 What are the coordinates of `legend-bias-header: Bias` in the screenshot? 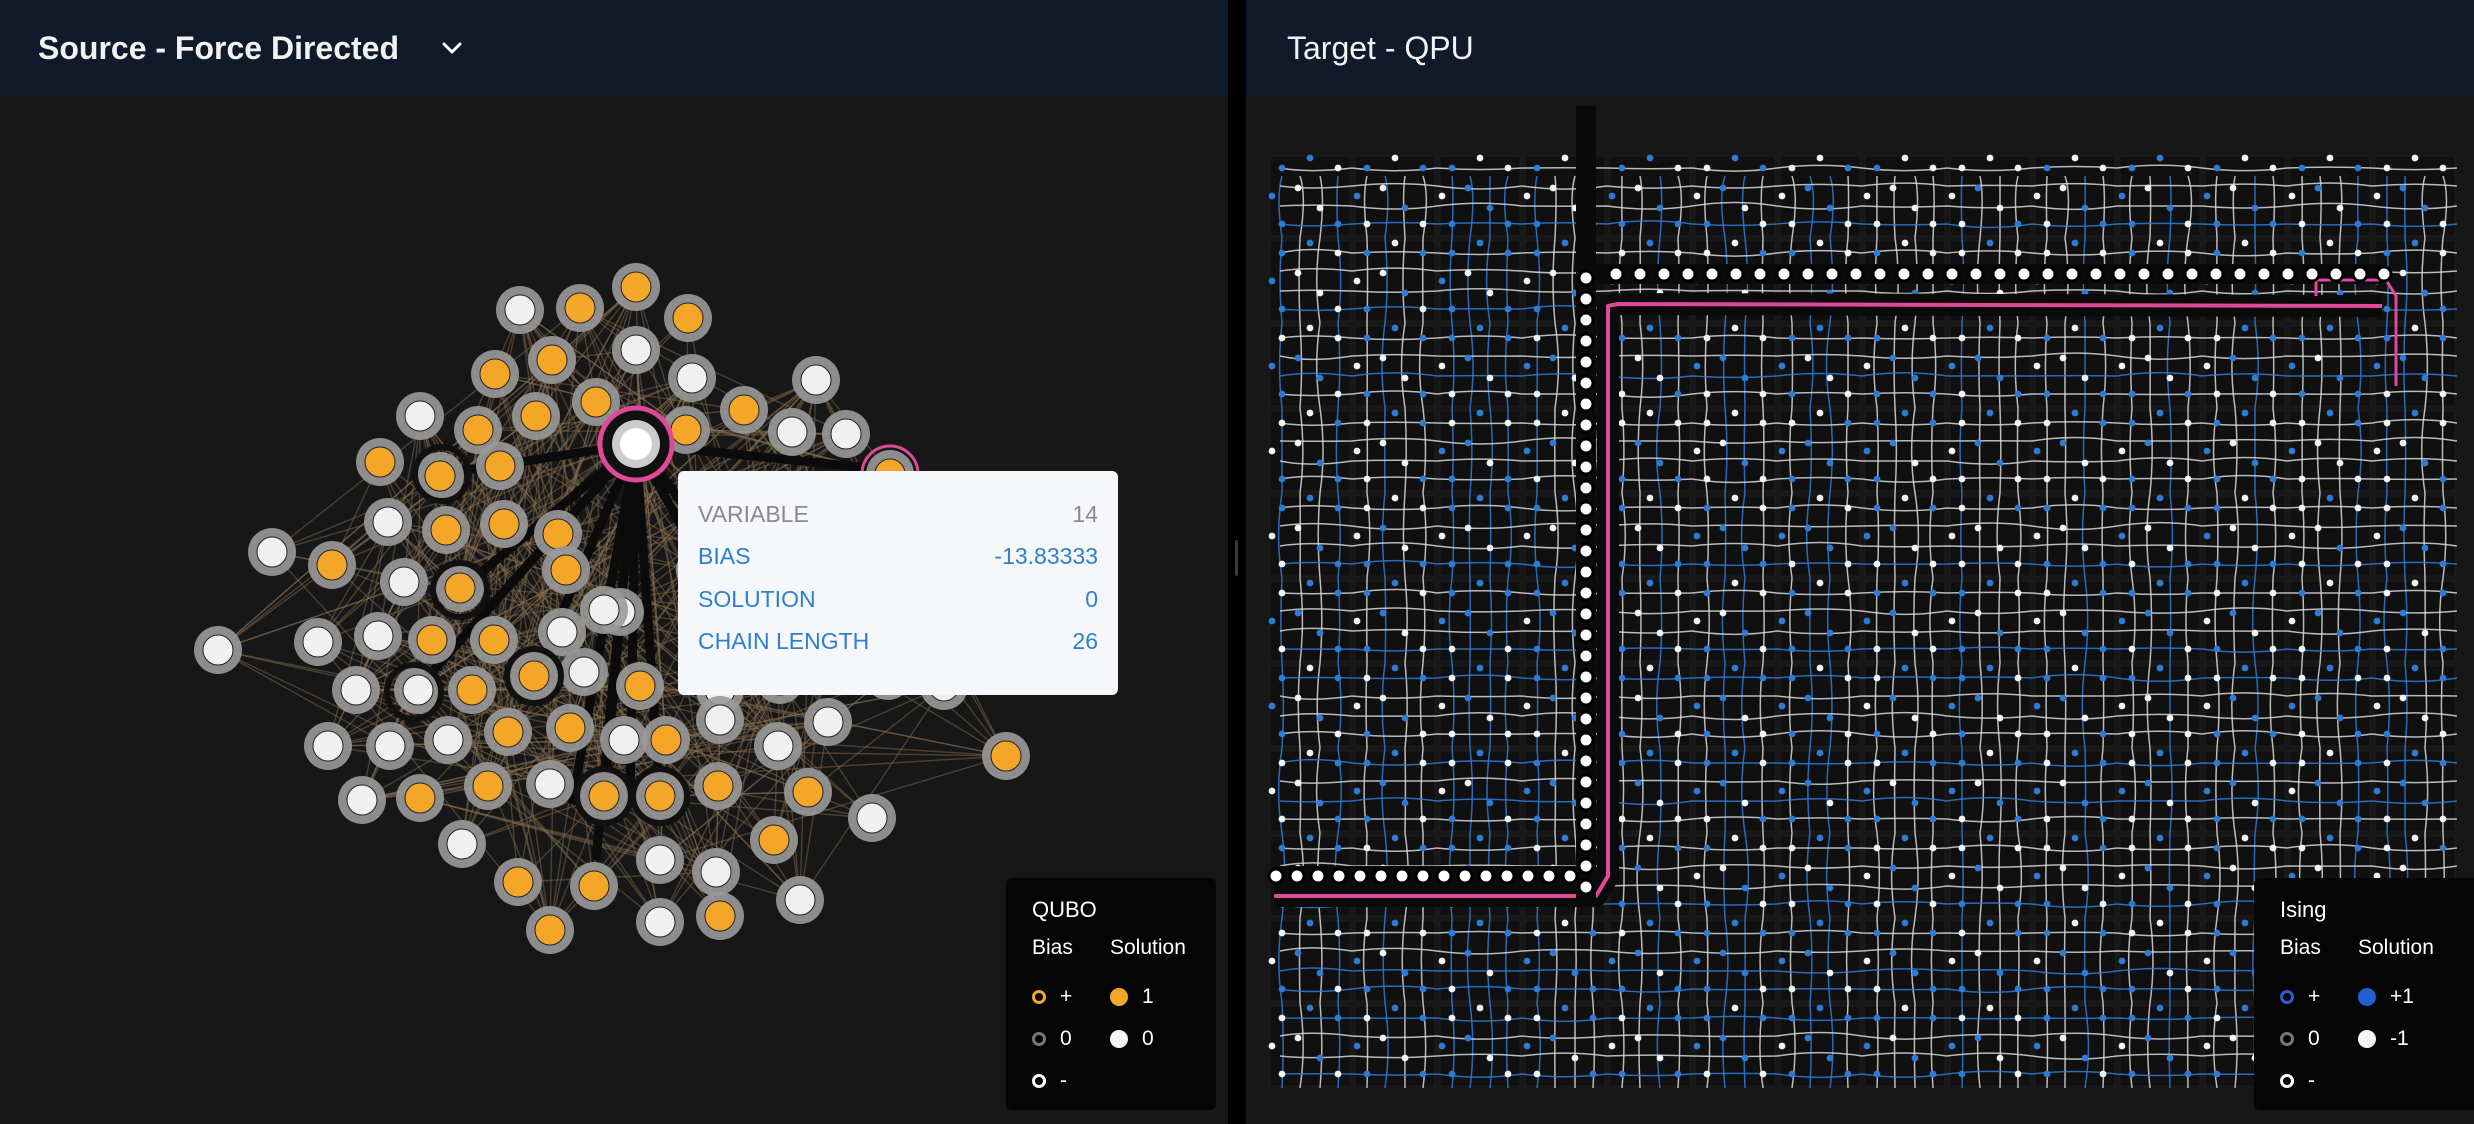 It's located at (1052, 947).